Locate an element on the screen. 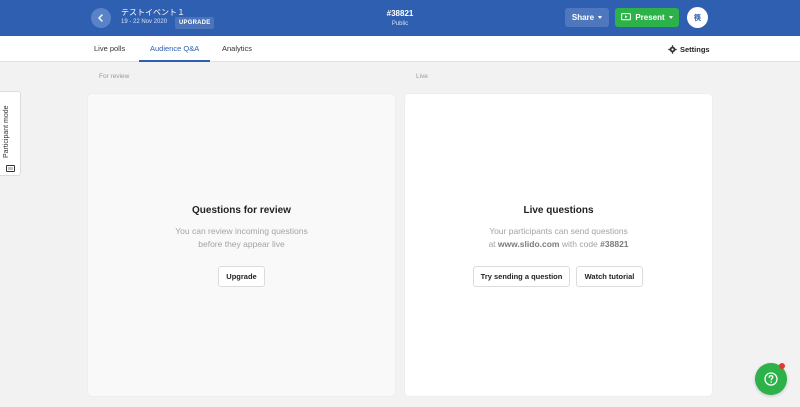 The image size is (800, 407). live-desc-site: www.slido.com is located at coordinates (528, 244).